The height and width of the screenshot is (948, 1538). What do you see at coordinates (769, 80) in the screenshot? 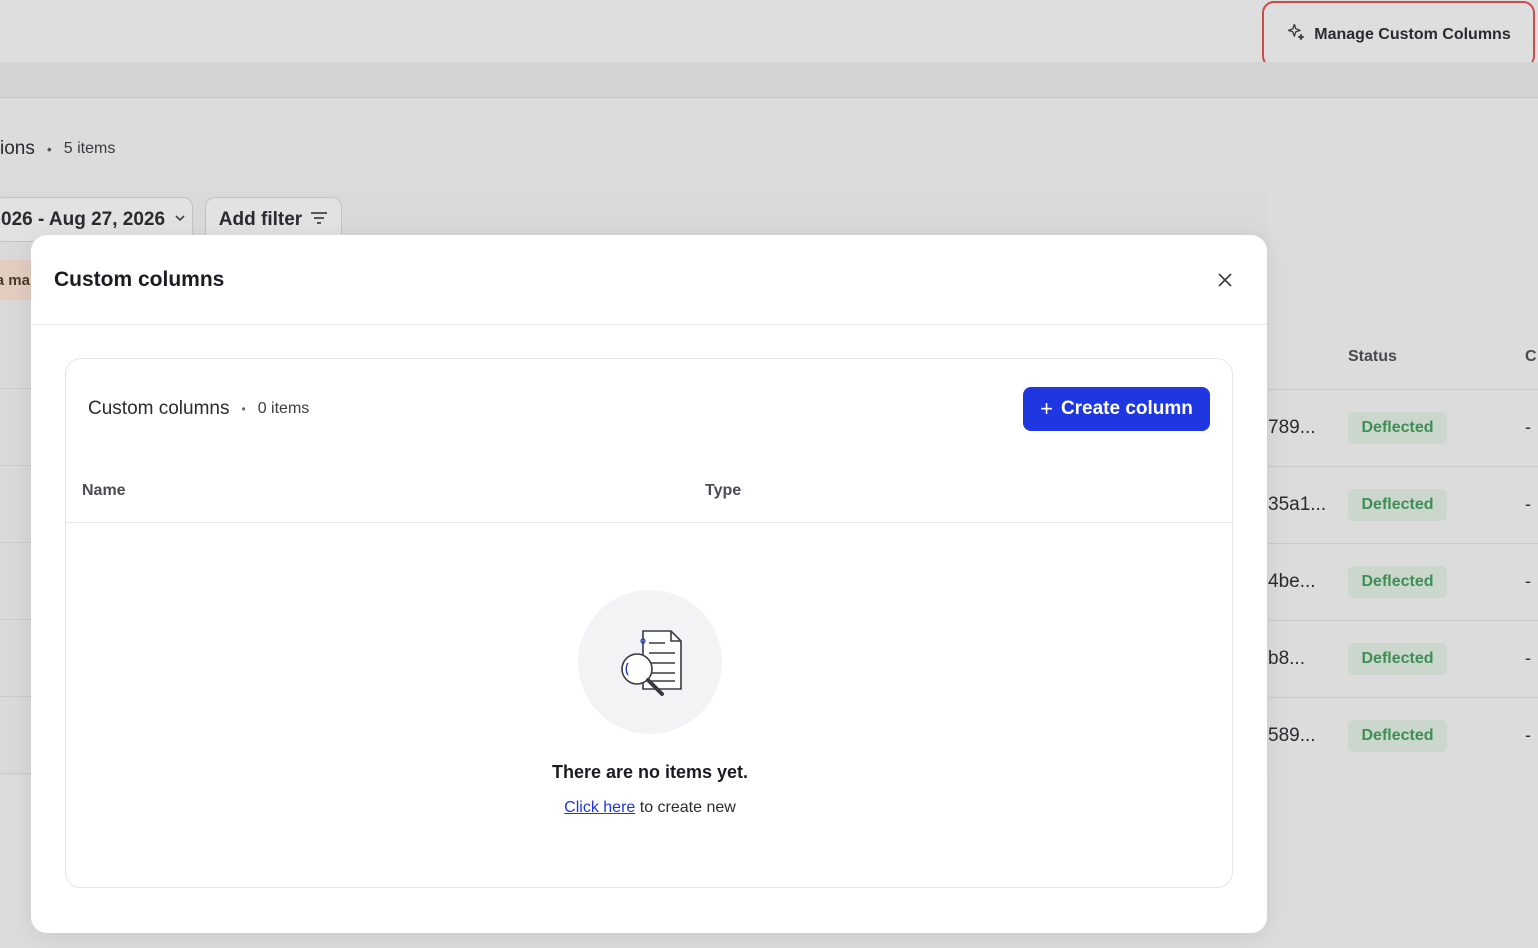
I see `sub-bar` at bounding box center [769, 80].